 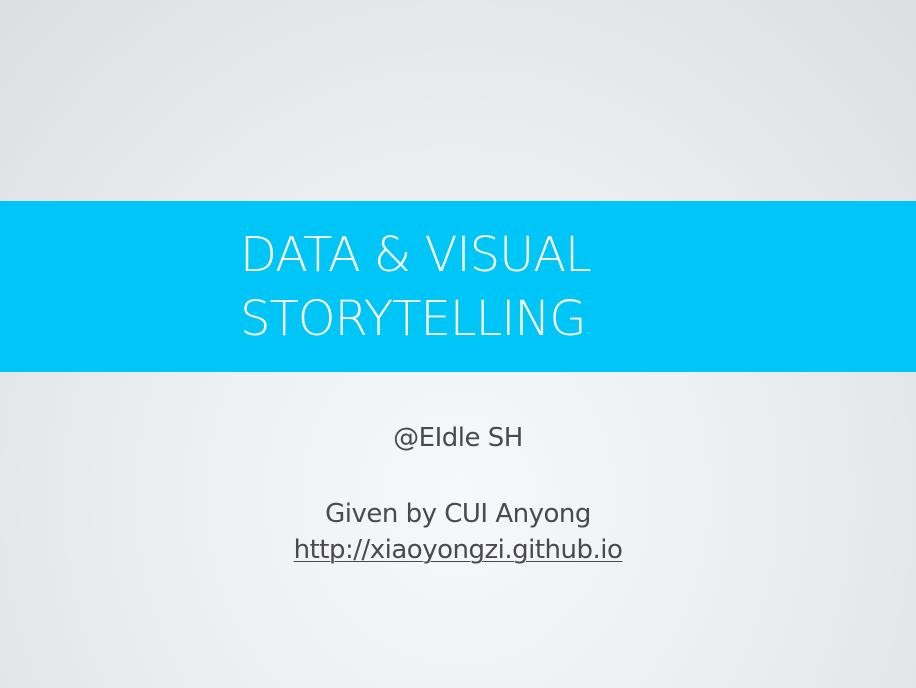 I want to click on presenter-credit: Given by CUI Anyong, so click(x=458, y=514).